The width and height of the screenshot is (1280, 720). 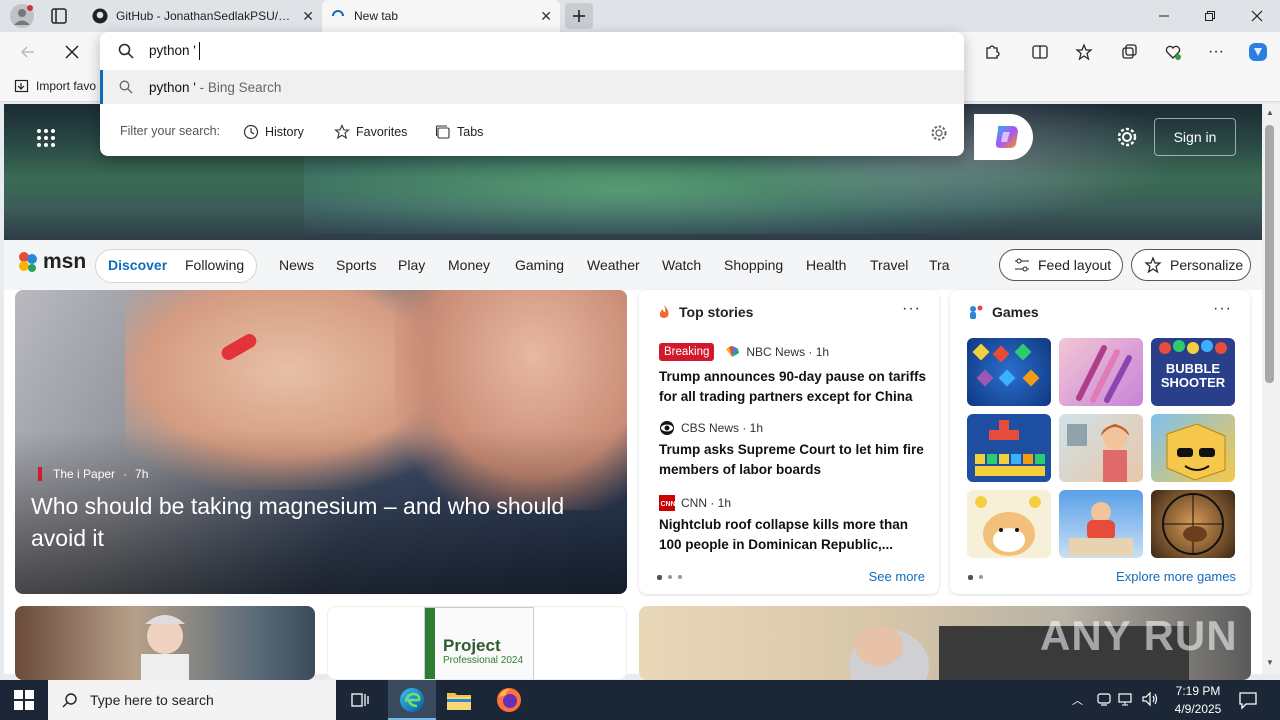 I want to click on game-tile-makeup, so click(x=1101, y=372).